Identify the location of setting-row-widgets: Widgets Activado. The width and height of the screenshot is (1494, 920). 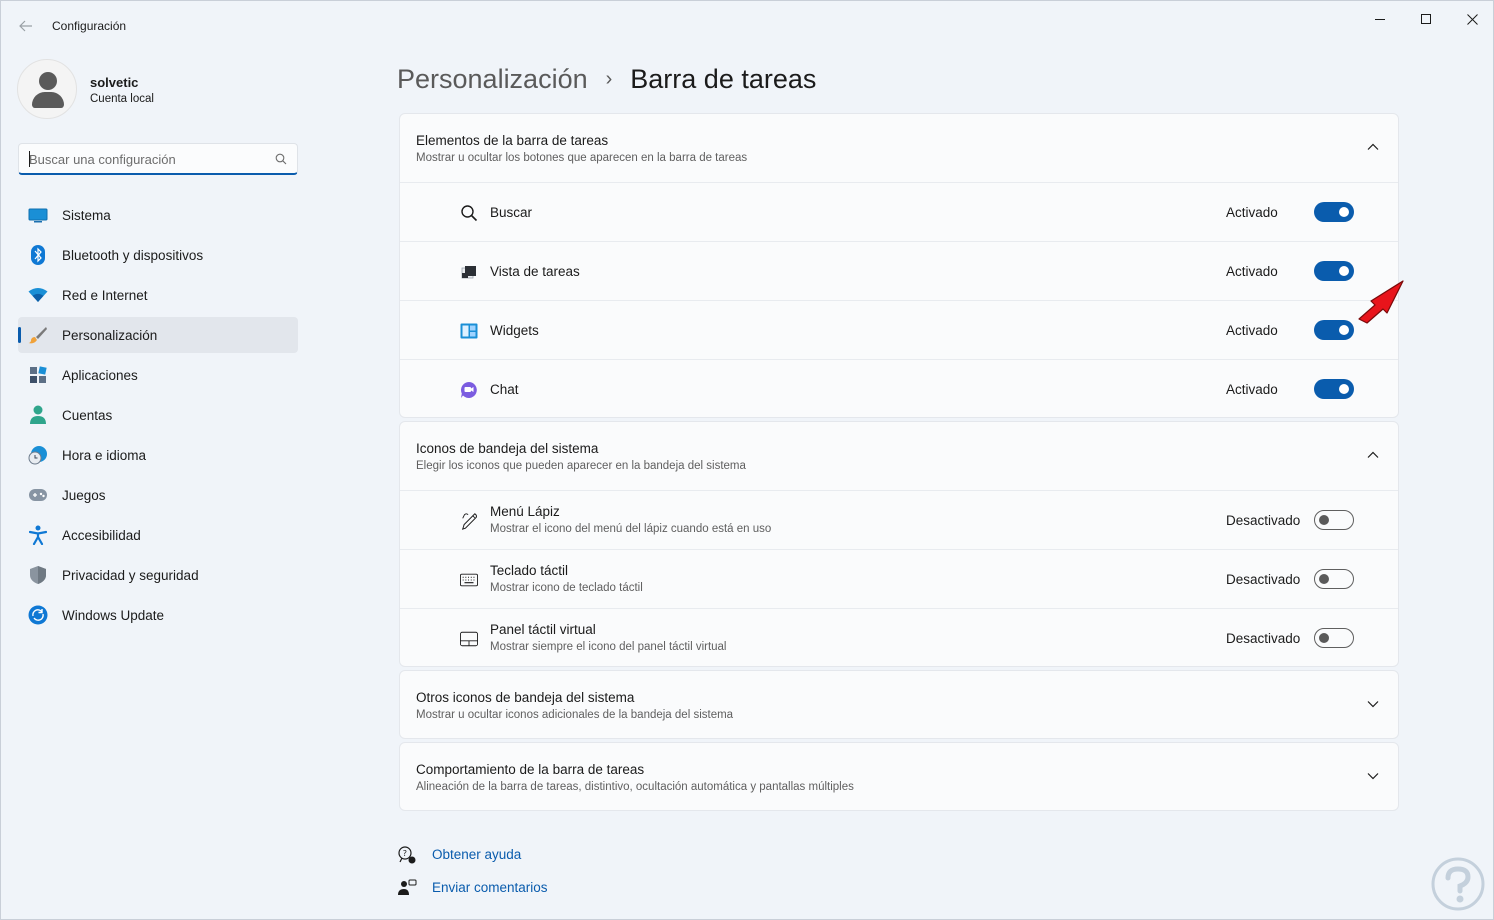
(899, 329).